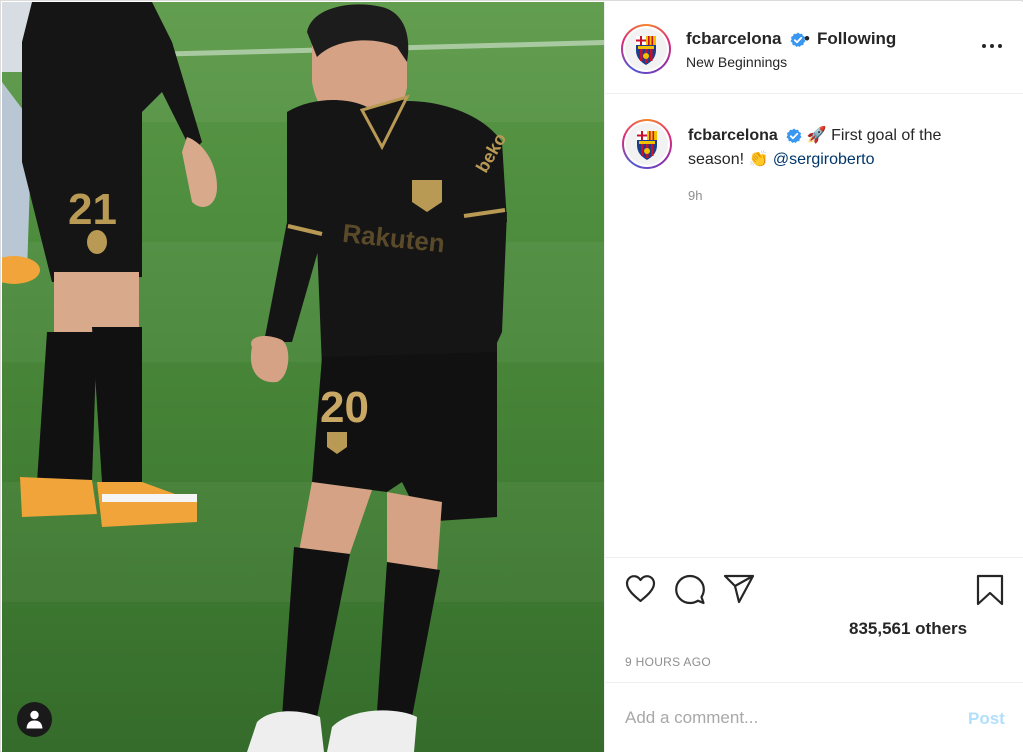 Image resolution: width=1023 pixels, height=752 pixels. Describe the element at coordinates (986, 719) in the screenshot. I see `post-comment-button: Post` at that location.